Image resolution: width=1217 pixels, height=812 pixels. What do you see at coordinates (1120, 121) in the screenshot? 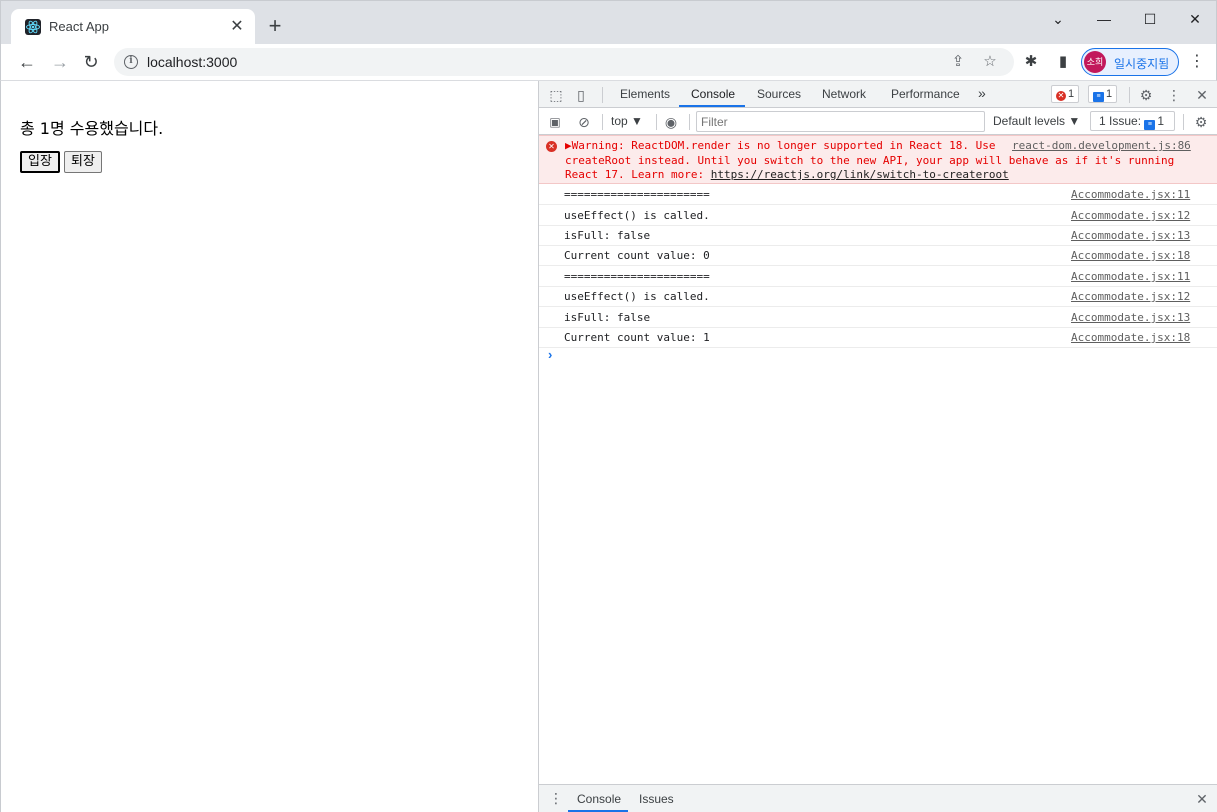
I see `issues-label: 1 Issue:` at bounding box center [1120, 121].